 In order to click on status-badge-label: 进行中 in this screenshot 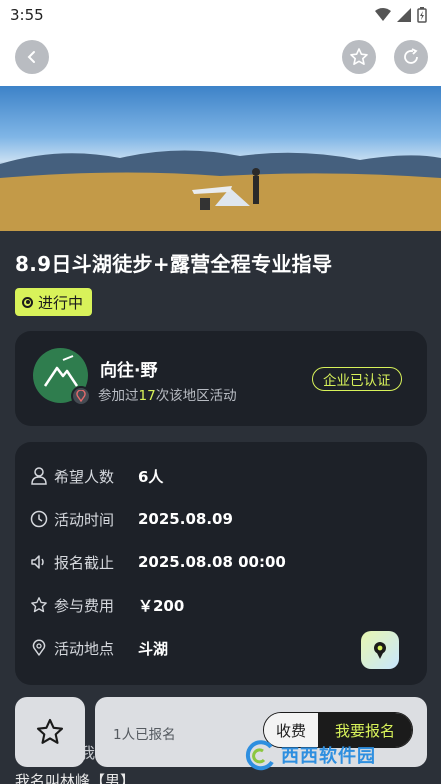, I will do `click(61, 302)`.